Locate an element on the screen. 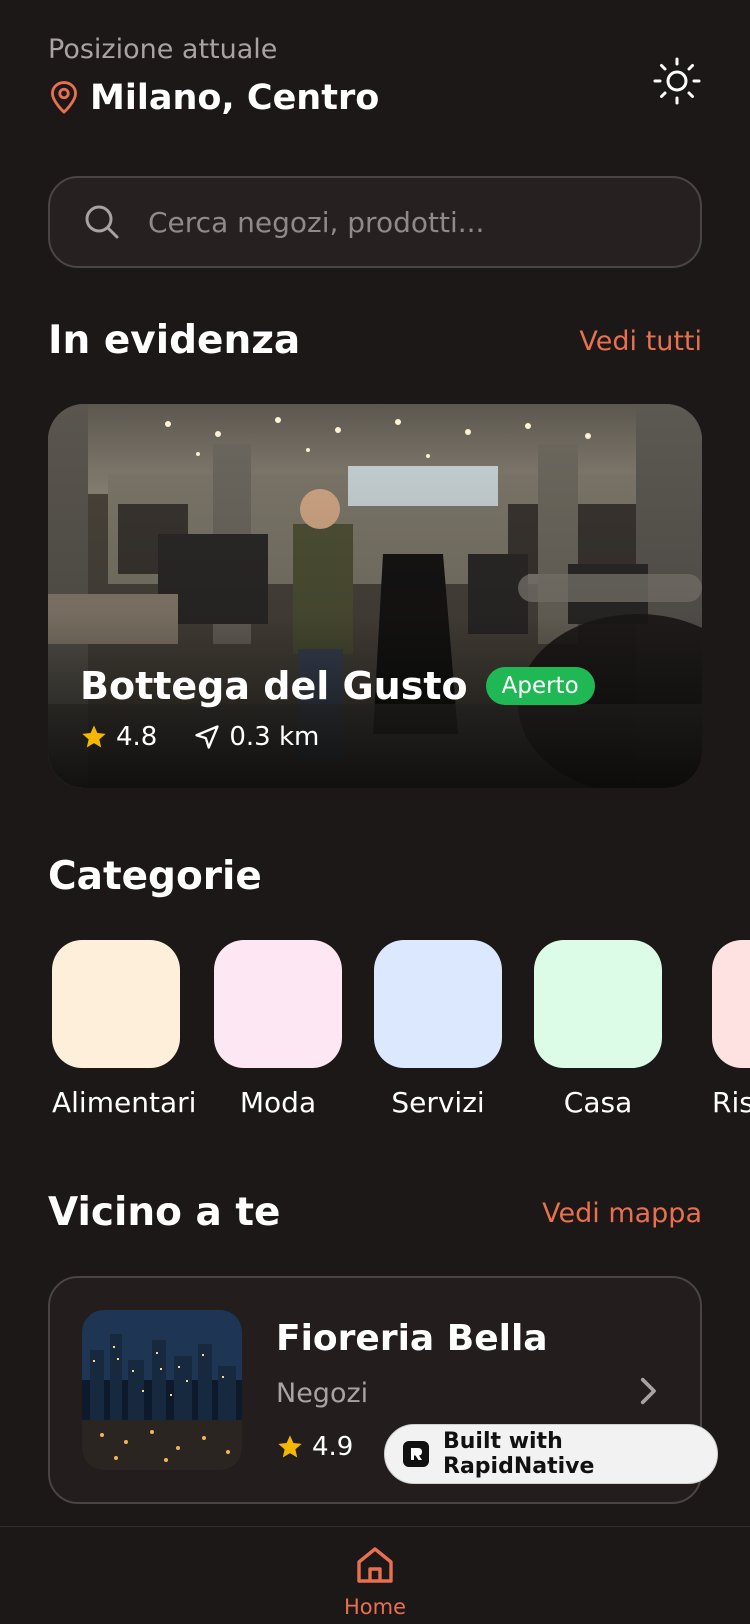 The width and height of the screenshot is (750, 1624). search-bar is located at coordinates (375, 222).